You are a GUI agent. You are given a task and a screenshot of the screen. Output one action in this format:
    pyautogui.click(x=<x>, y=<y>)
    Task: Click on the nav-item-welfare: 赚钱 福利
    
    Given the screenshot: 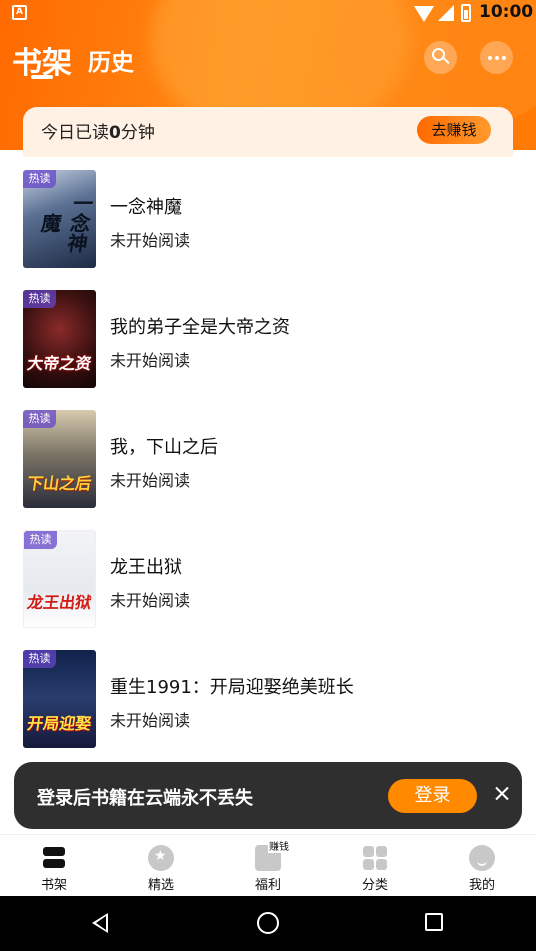 What is the action you would take?
    pyautogui.click(x=268, y=866)
    